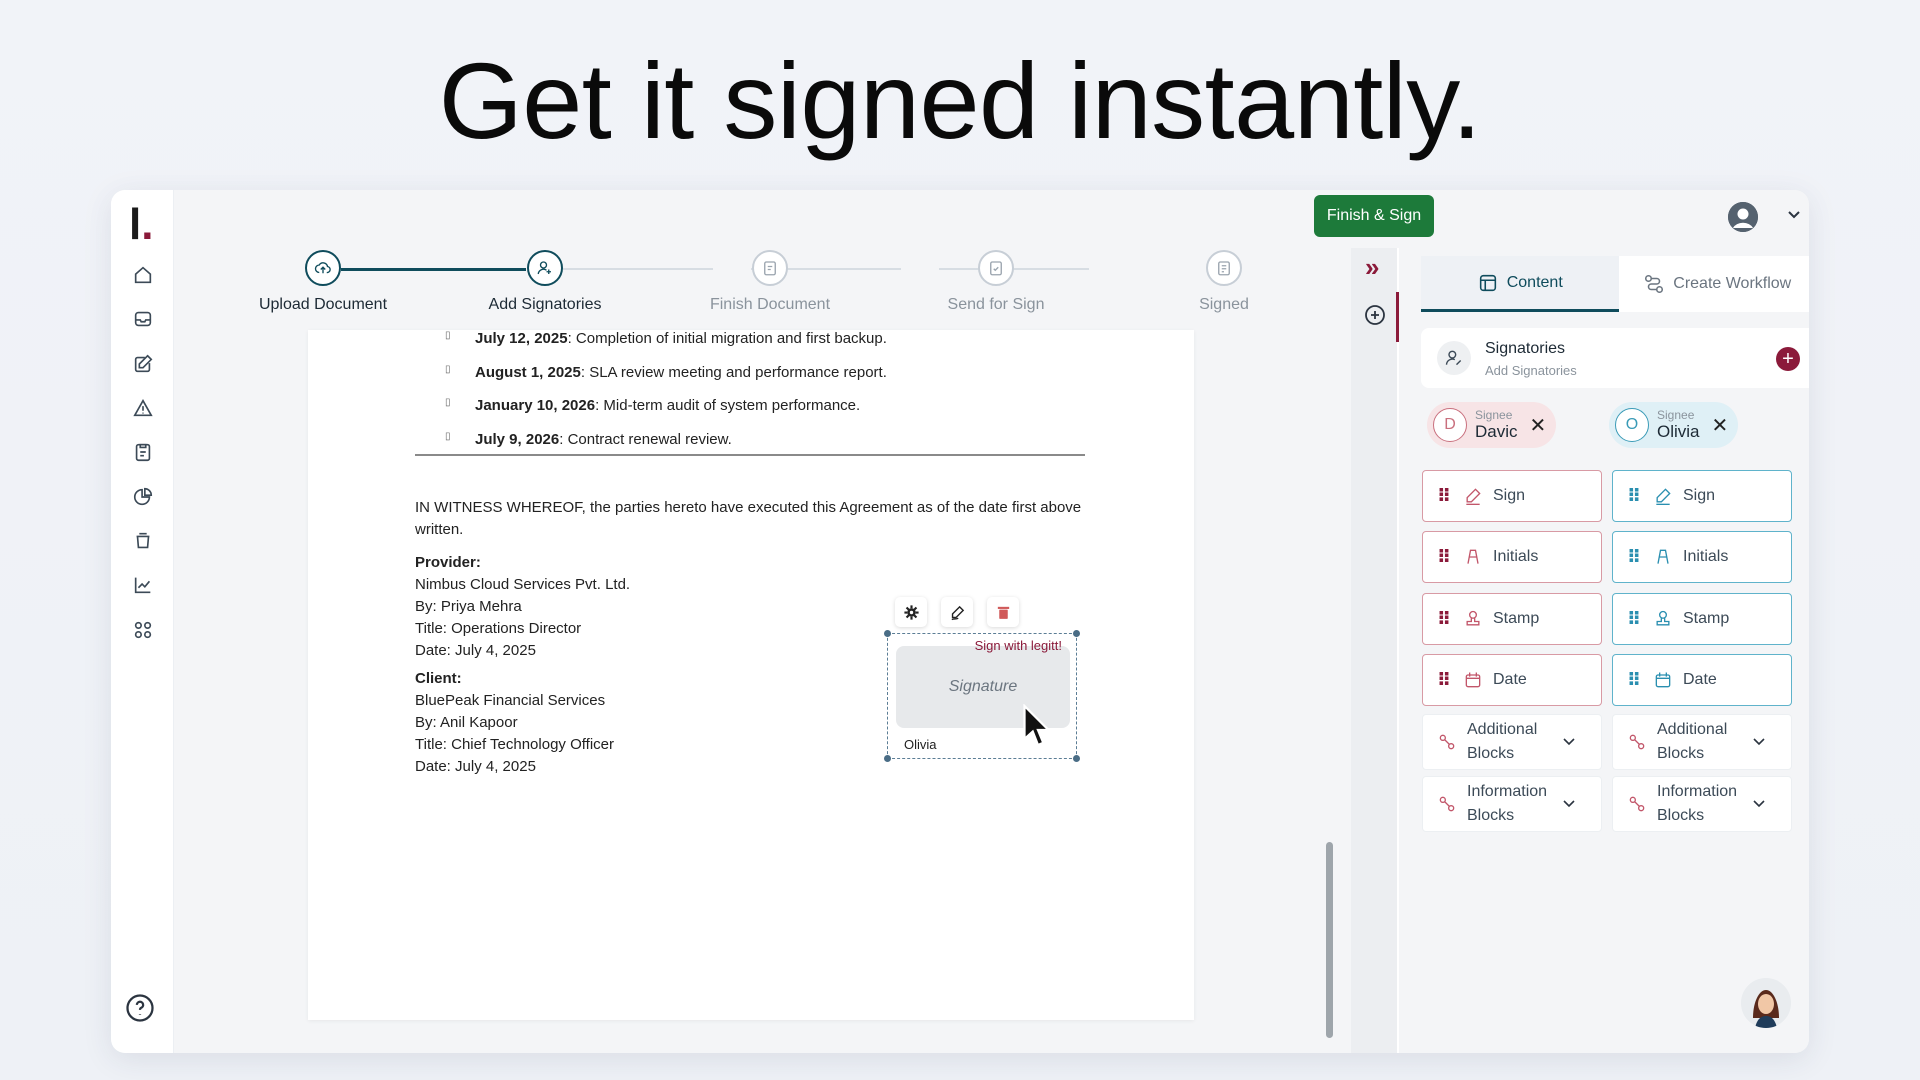  I want to click on signed-icon, so click(1224, 268).